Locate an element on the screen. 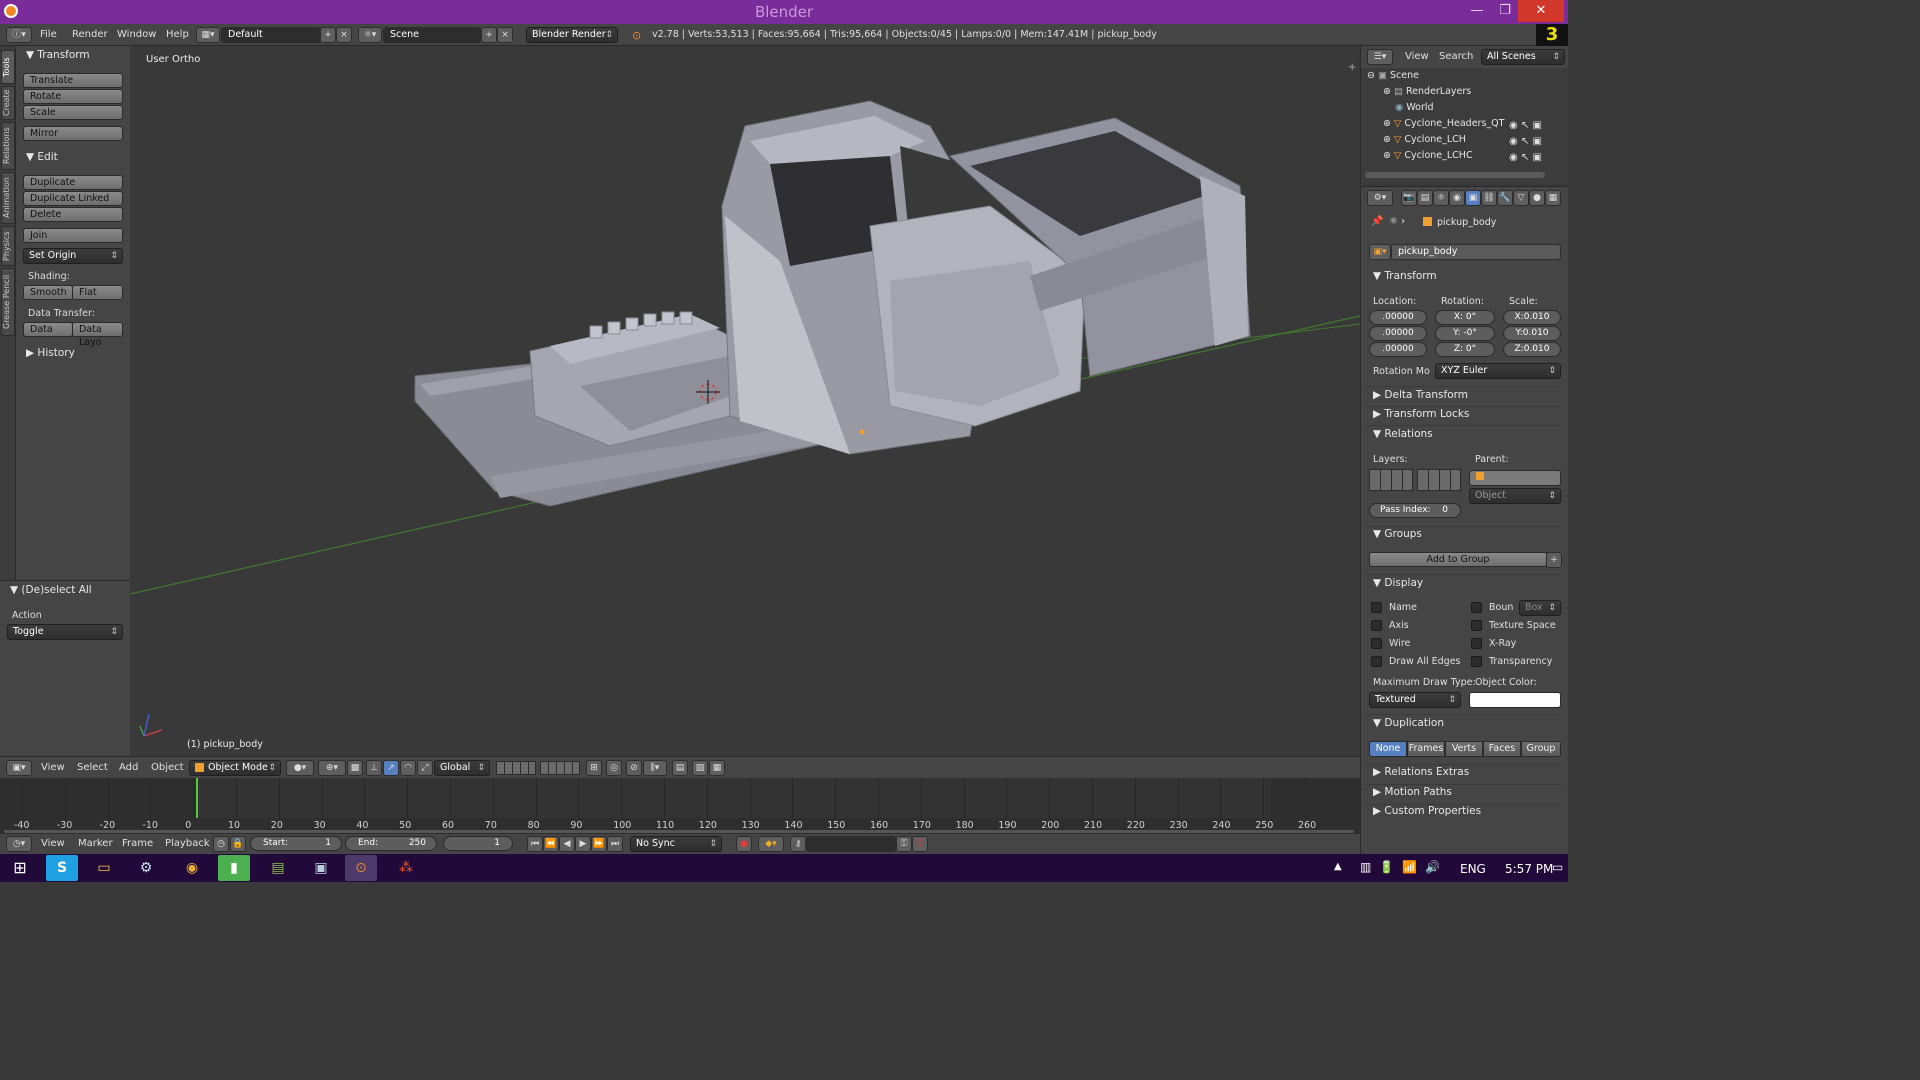 Image resolution: width=1920 pixels, height=1080 pixels. opengl-render-icon: ▤ is located at coordinates (680, 768).